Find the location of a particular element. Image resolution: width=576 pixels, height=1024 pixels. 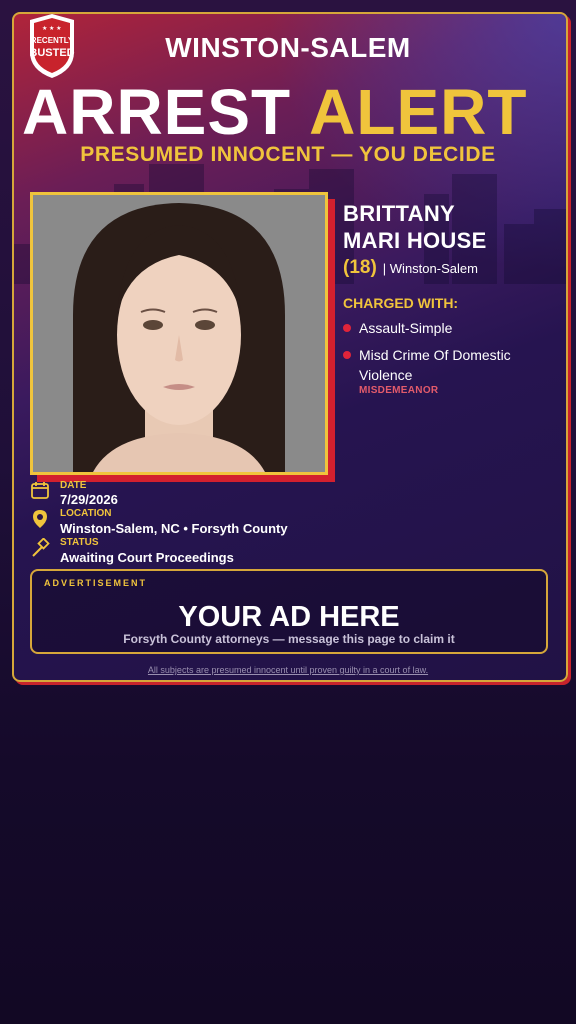

name-line2: MARI HOUSE is located at coordinates (415, 240).